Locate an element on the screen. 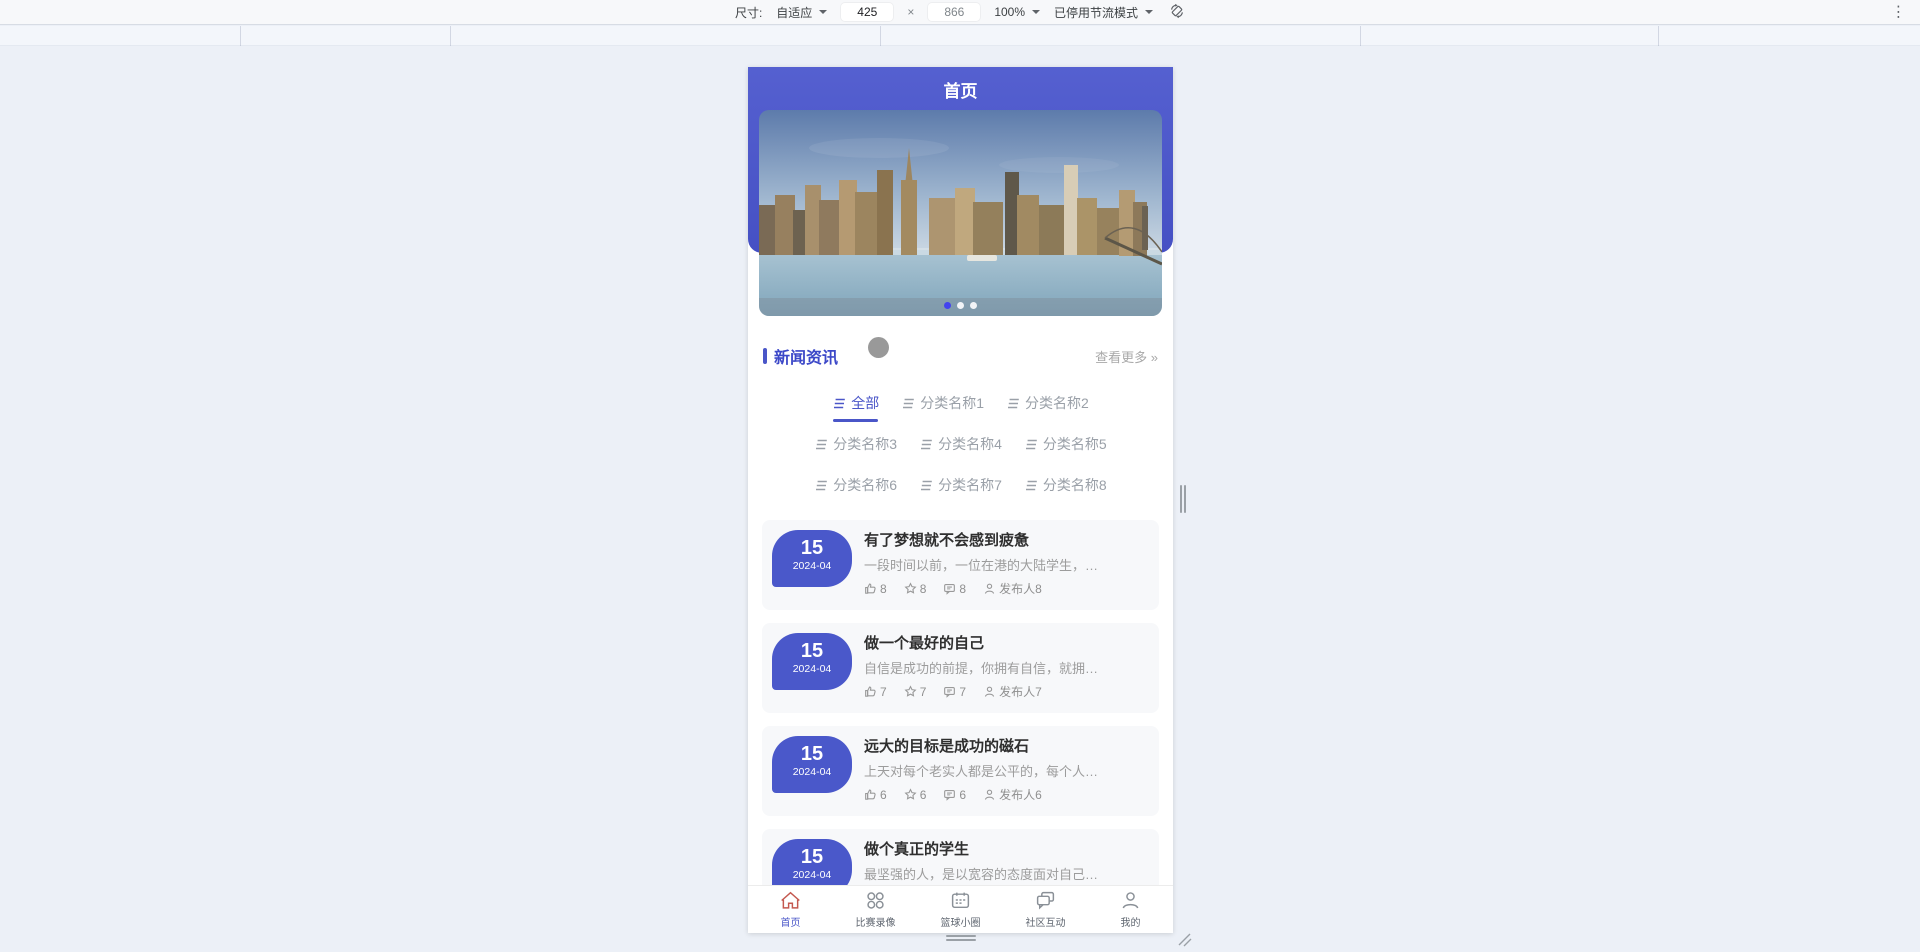 Image resolution: width=1920 pixels, height=952 pixels. viewport-resize-handle-corner is located at coordinates (1184, 941).